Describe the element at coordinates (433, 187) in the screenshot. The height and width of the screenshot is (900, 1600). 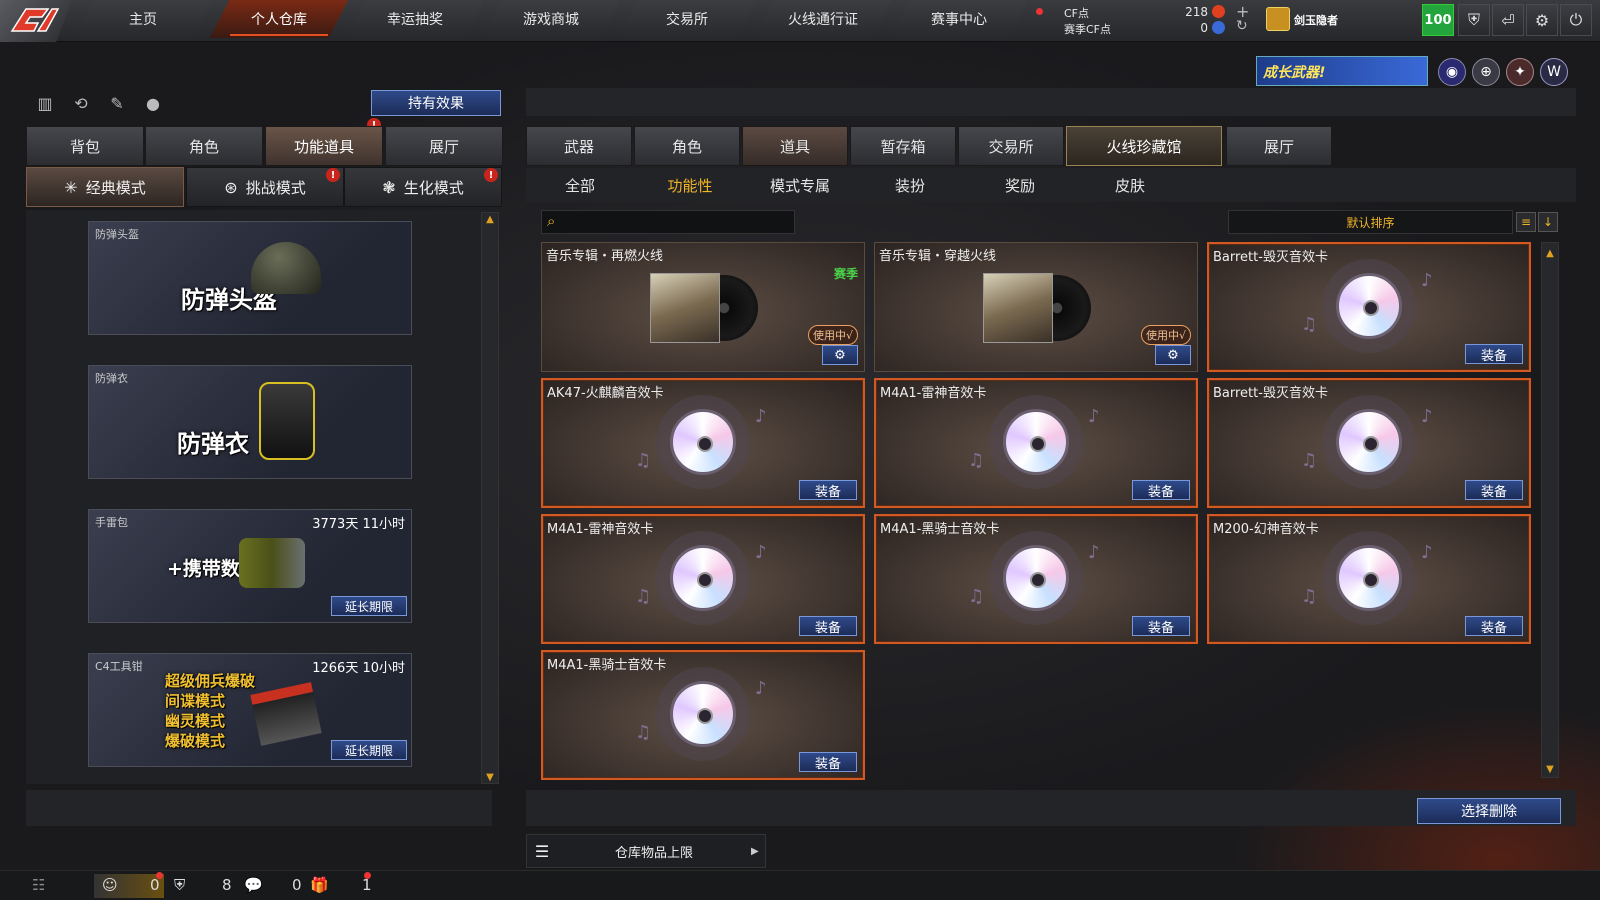
I see `mode-label: 生化模式` at that location.